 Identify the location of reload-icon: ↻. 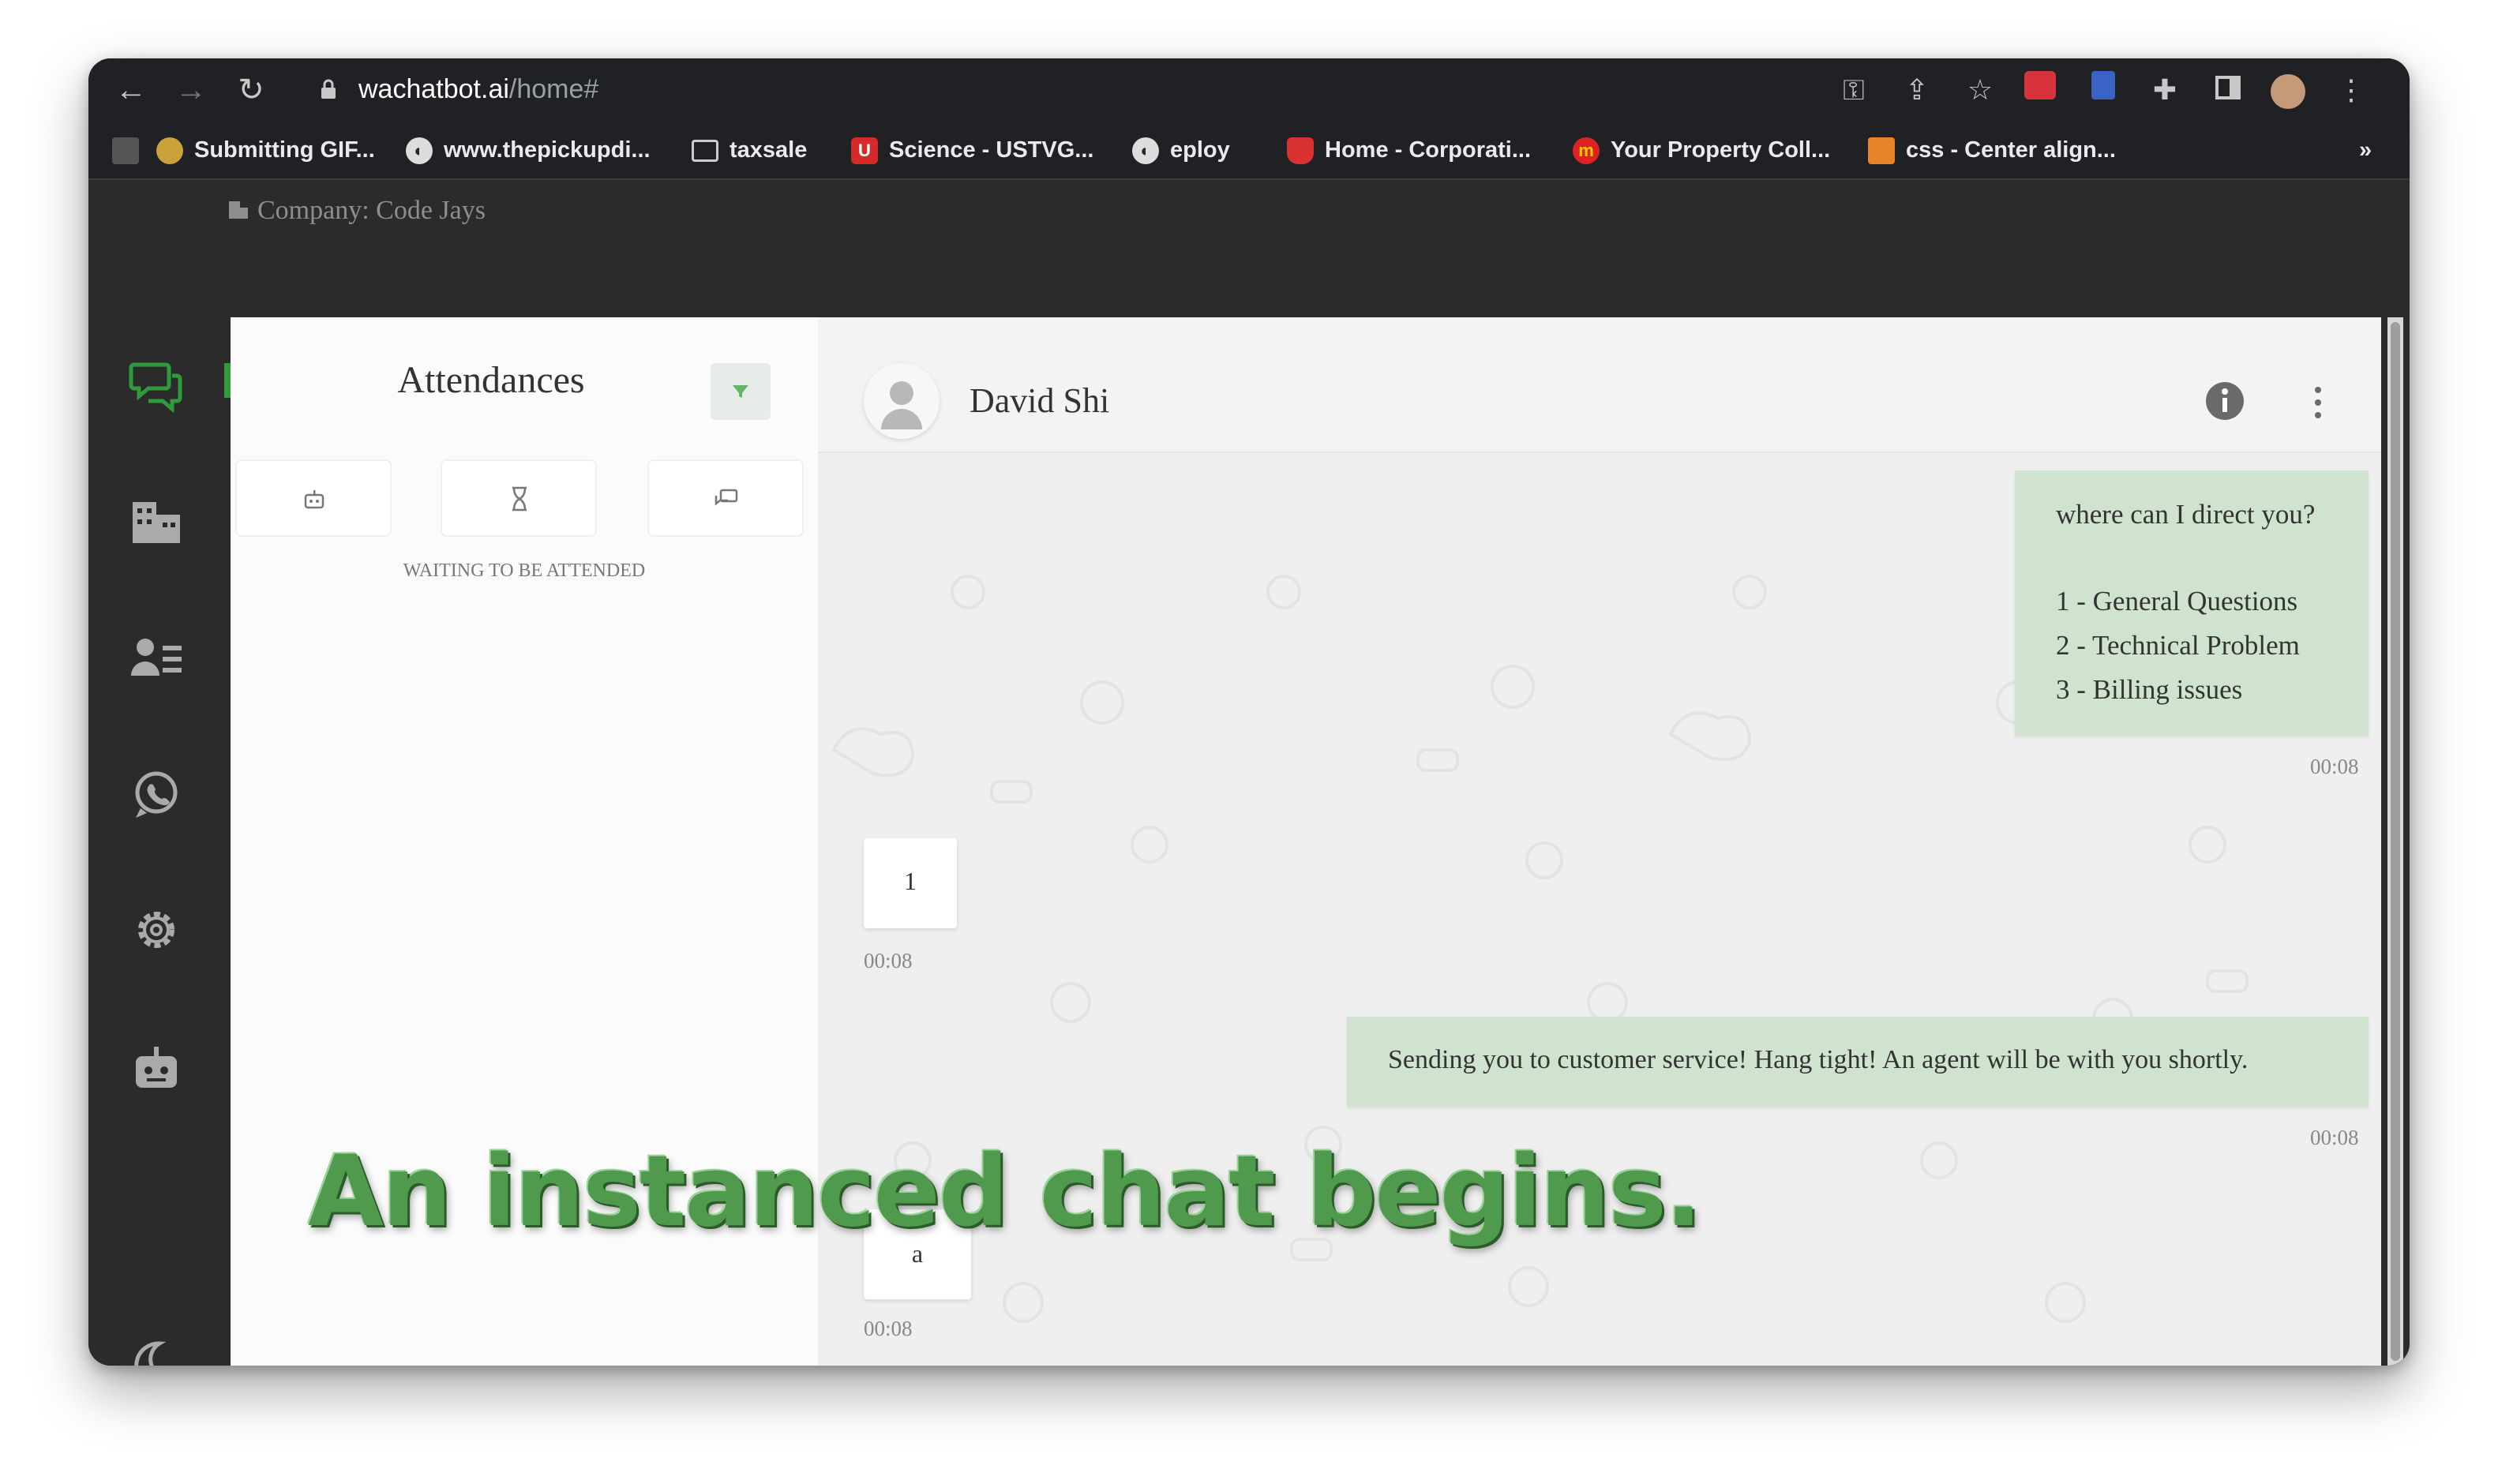
(252, 90).